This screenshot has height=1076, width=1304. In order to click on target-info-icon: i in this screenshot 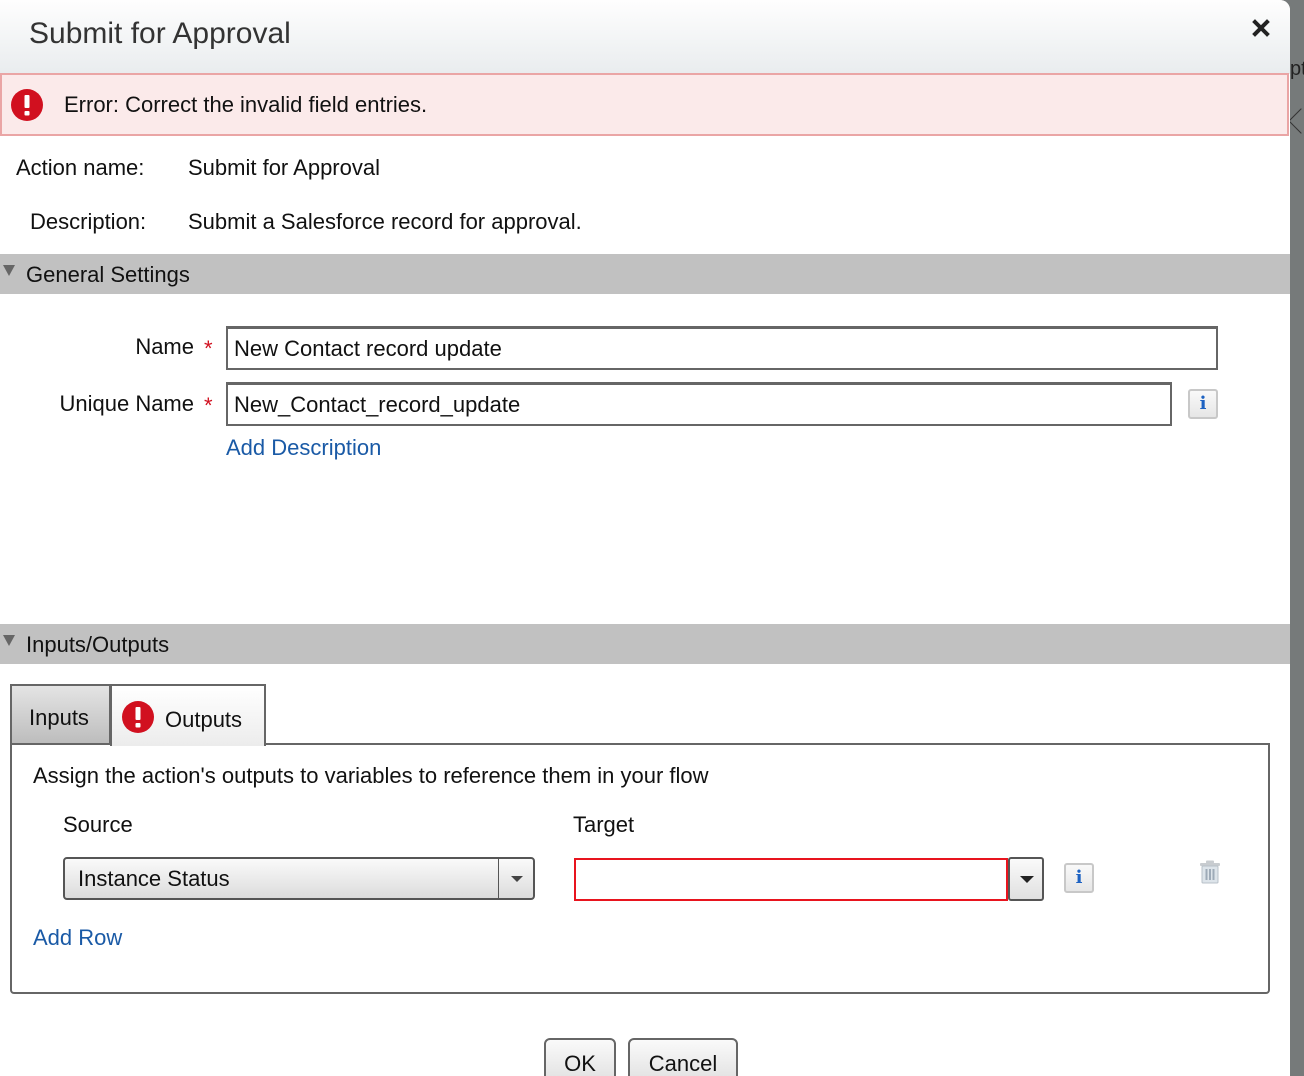, I will do `click(1079, 878)`.